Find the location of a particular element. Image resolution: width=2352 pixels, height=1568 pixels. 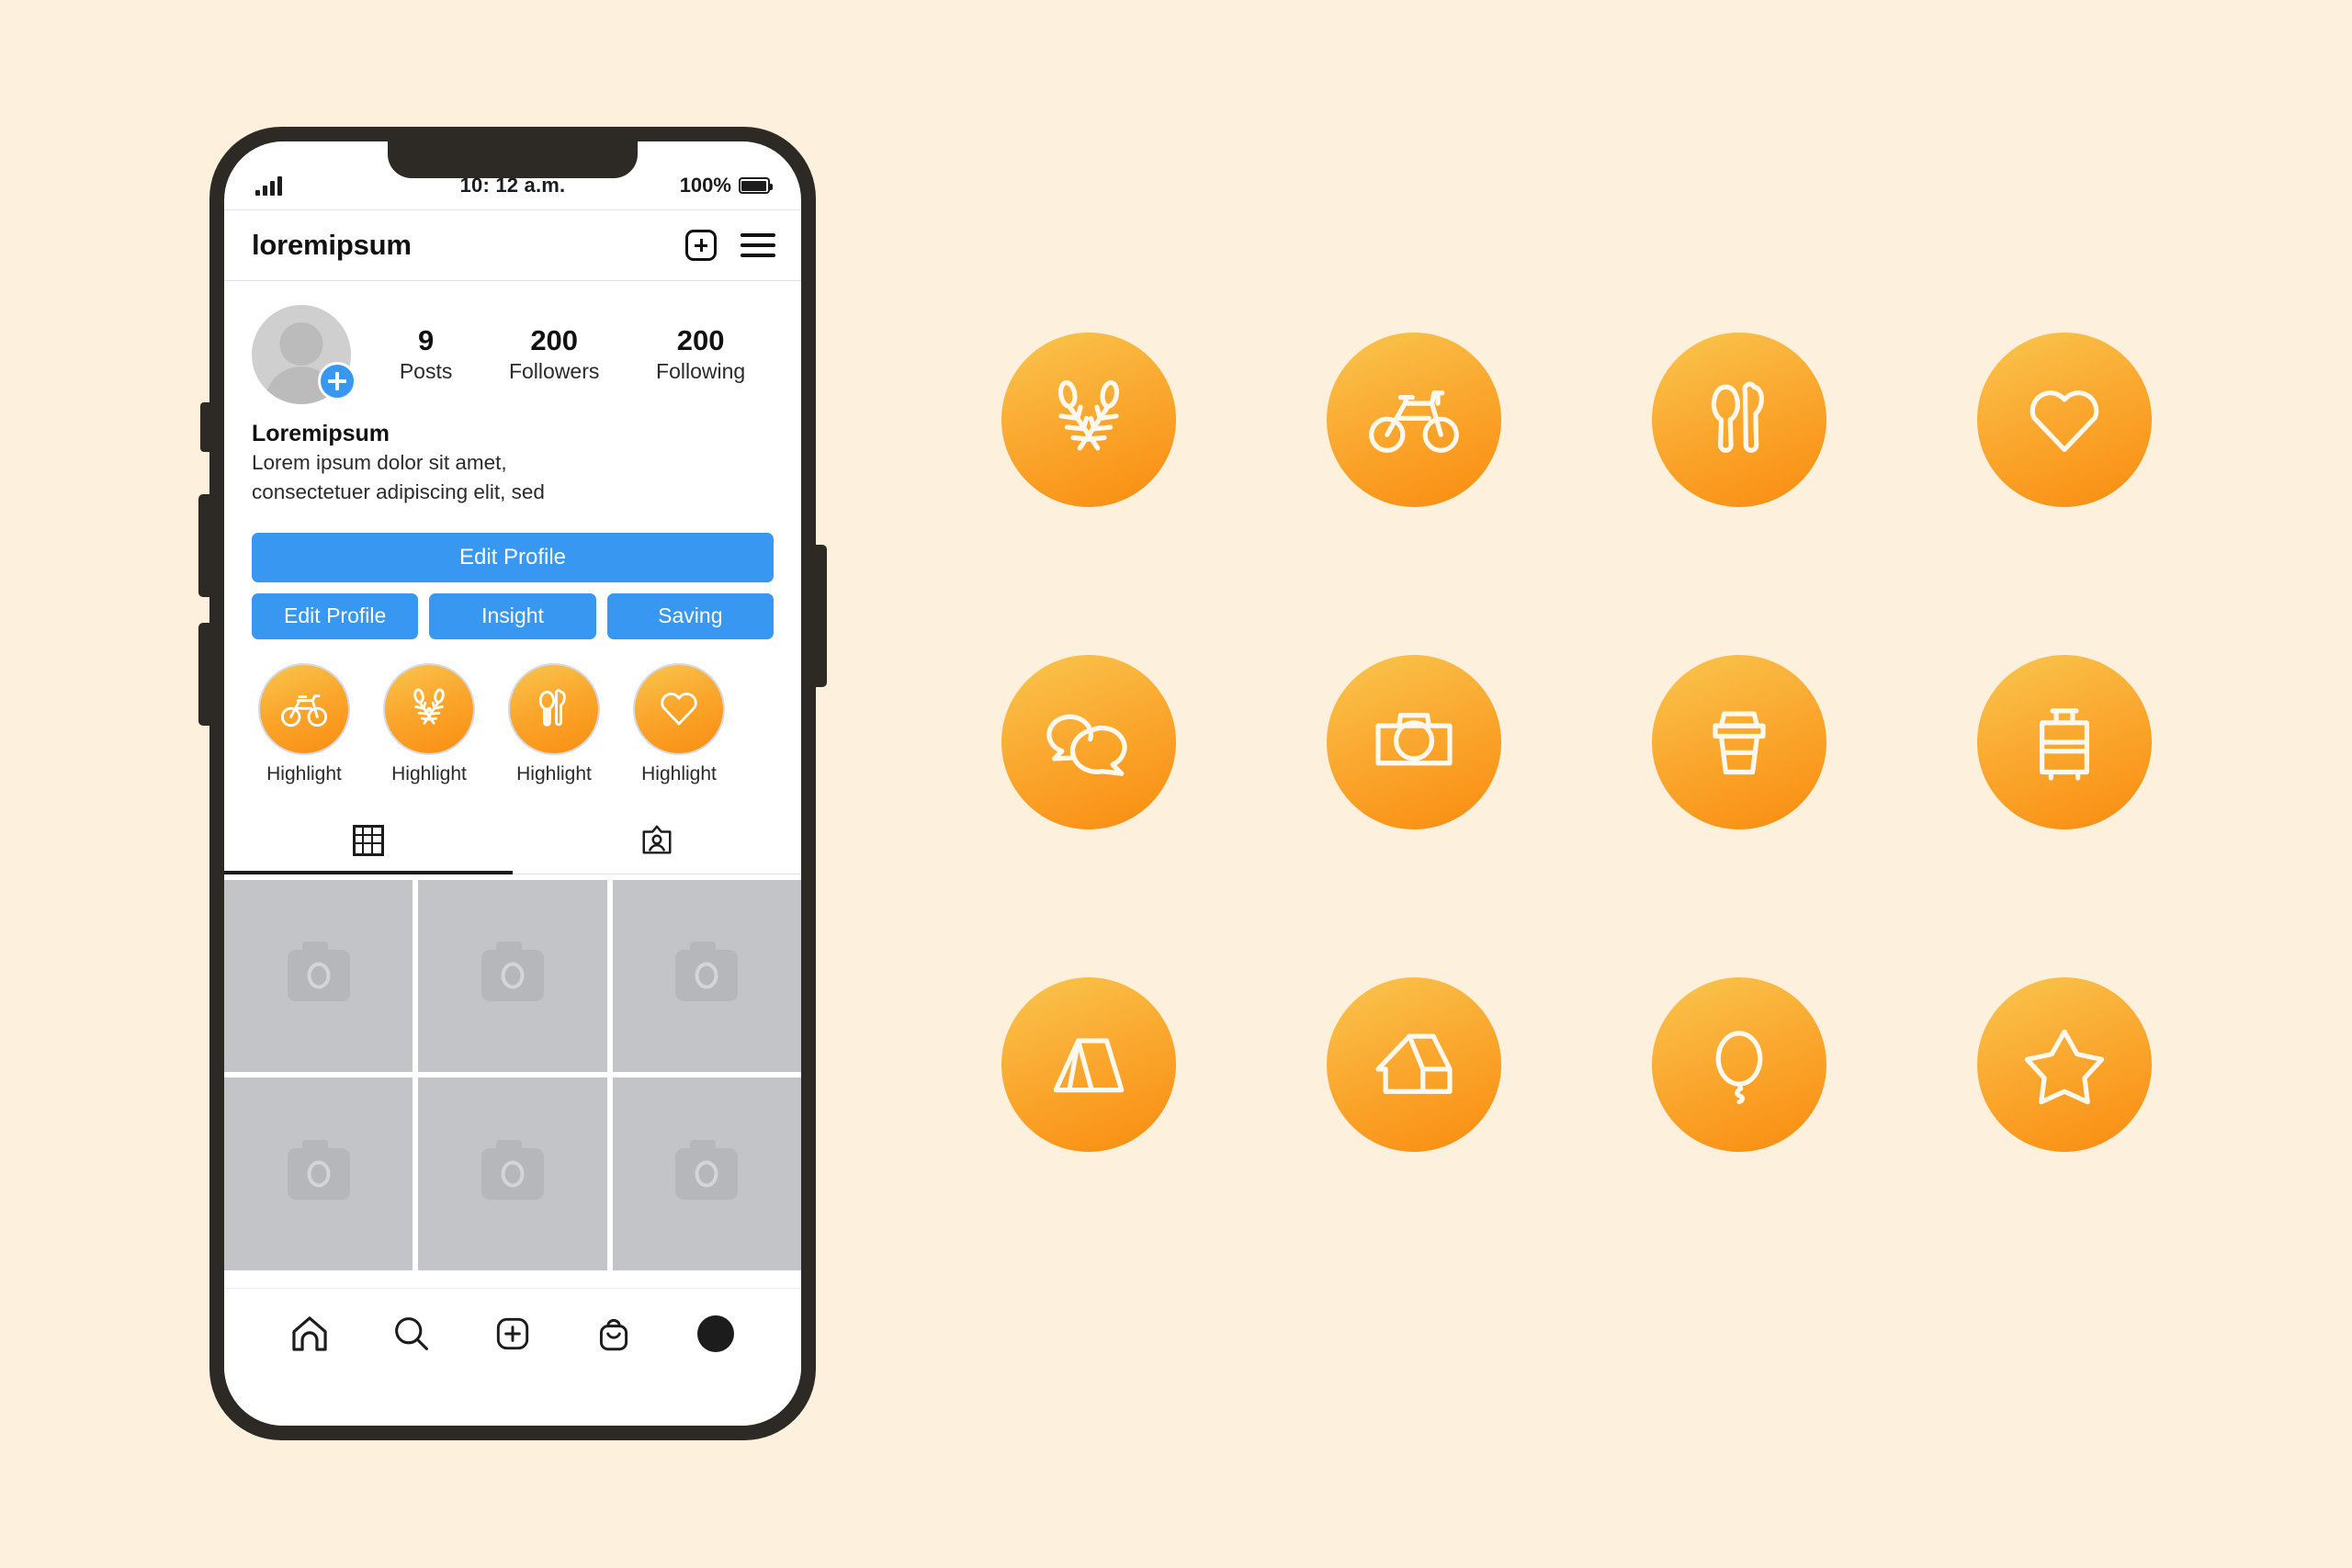

profile-tabs is located at coordinates (512, 841).